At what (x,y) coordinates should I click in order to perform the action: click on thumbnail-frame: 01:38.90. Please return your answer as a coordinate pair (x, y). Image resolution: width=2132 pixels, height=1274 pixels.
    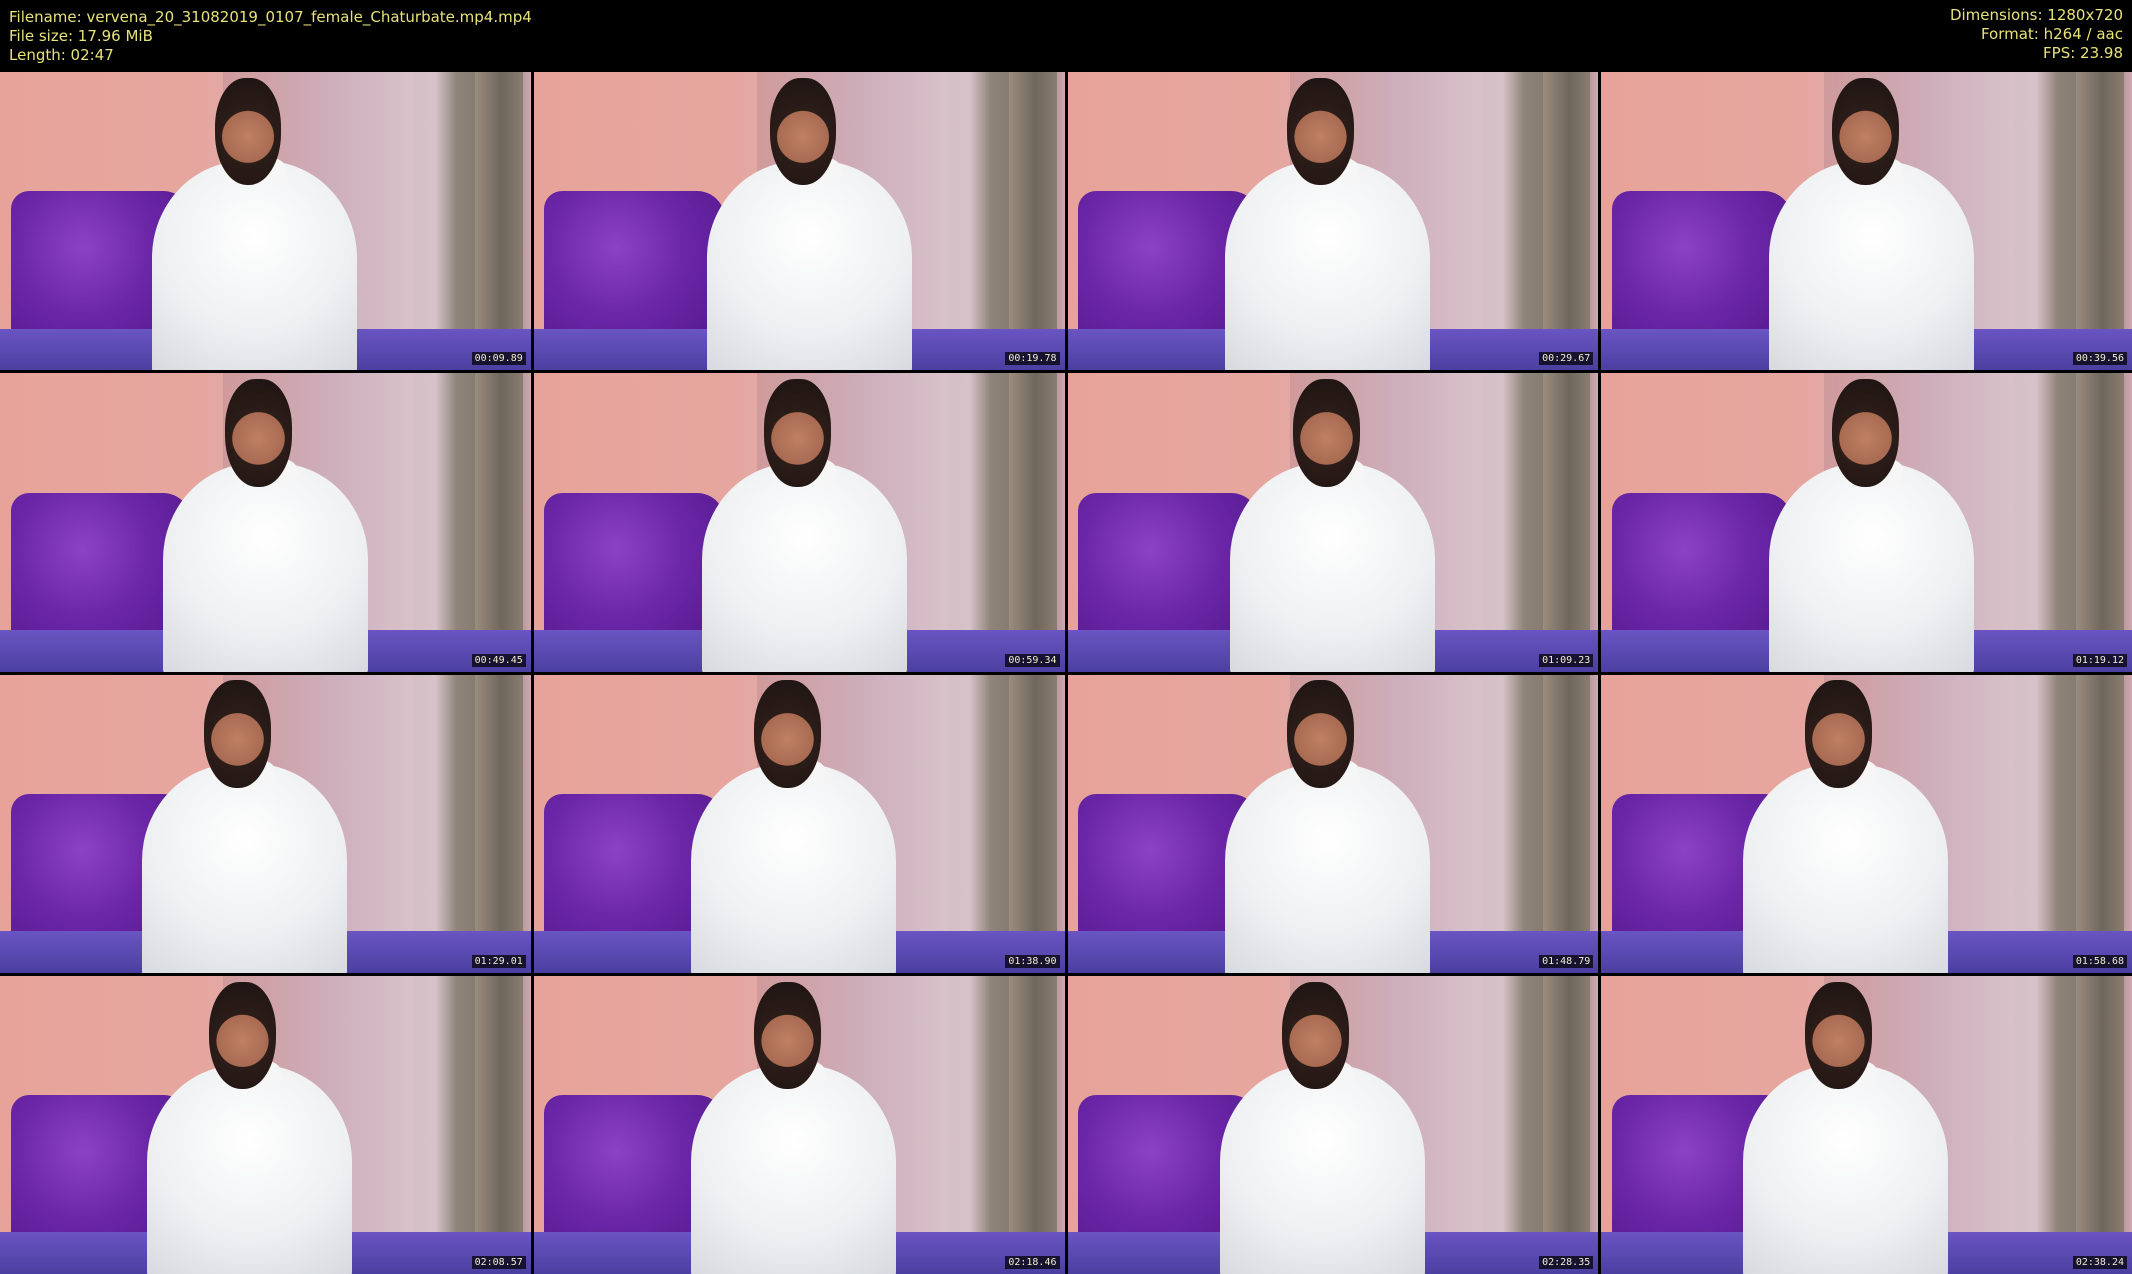
    Looking at the image, I should click on (799, 823).